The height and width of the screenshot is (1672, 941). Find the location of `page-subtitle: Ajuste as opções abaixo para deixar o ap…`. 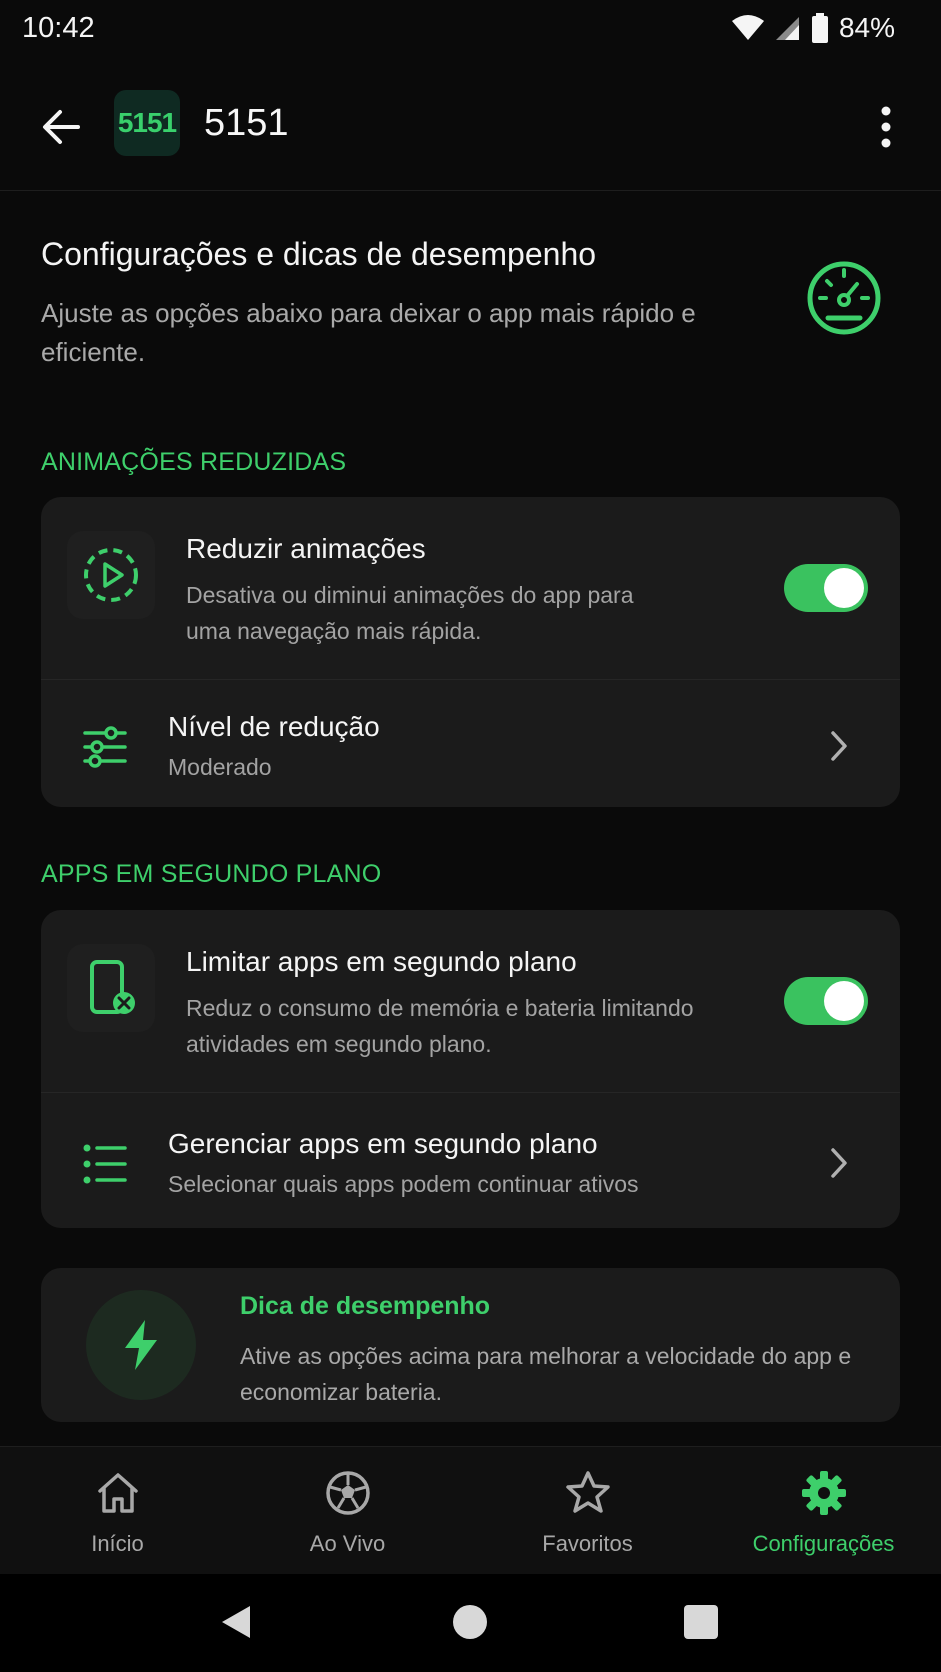

page-subtitle: Ajuste as opções abaixo para deixar o ap… is located at coordinates (368, 332).